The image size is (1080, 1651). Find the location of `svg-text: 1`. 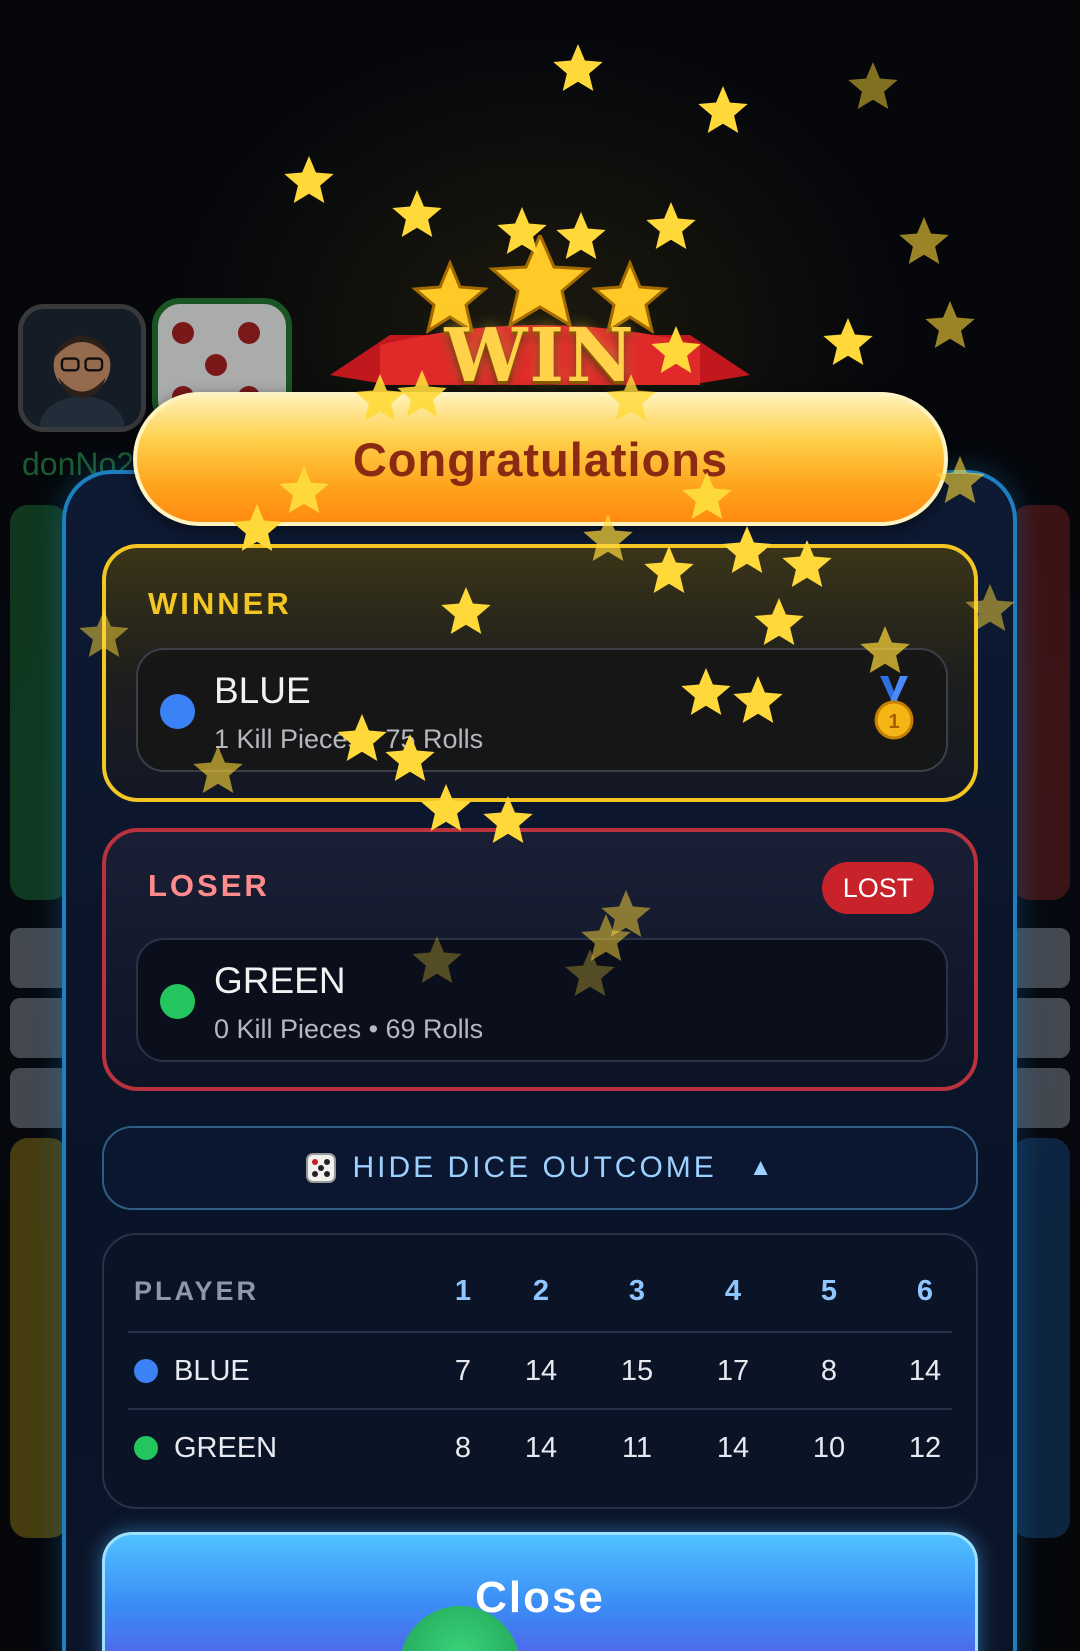

svg-text: 1 is located at coordinates (893, 722).